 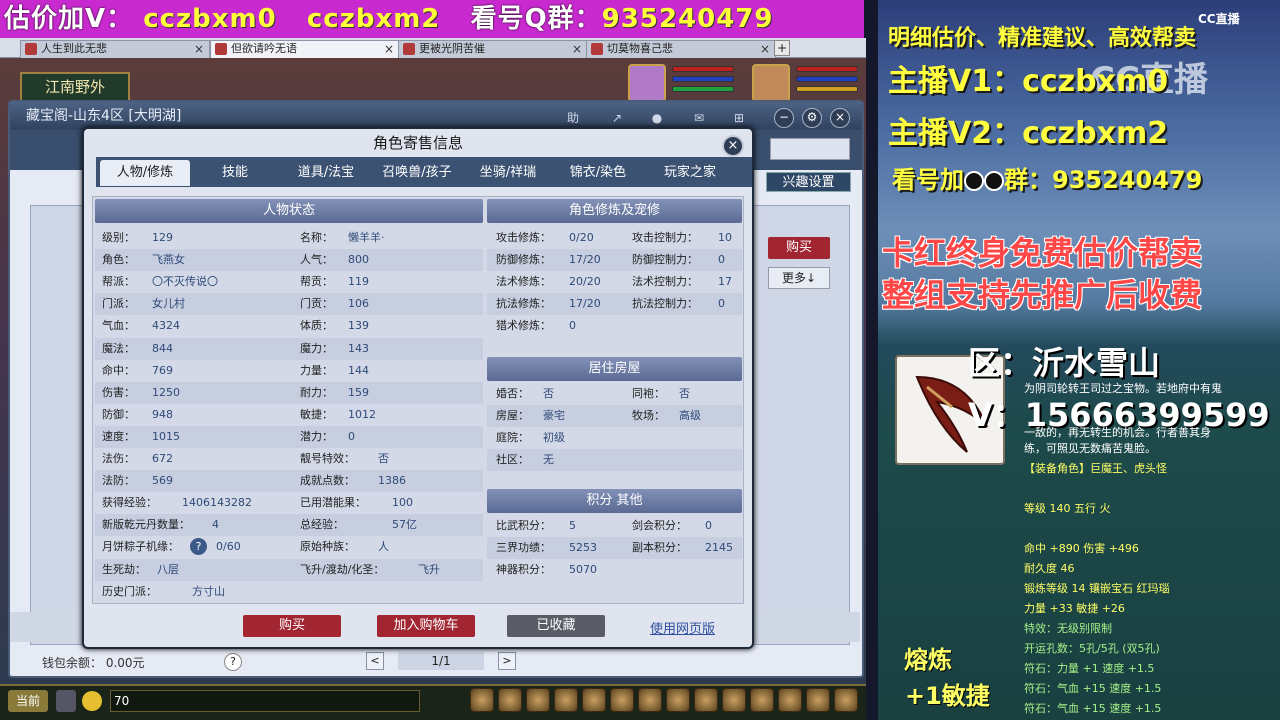 I want to click on emoji-icon, so click(x=92, y=701).